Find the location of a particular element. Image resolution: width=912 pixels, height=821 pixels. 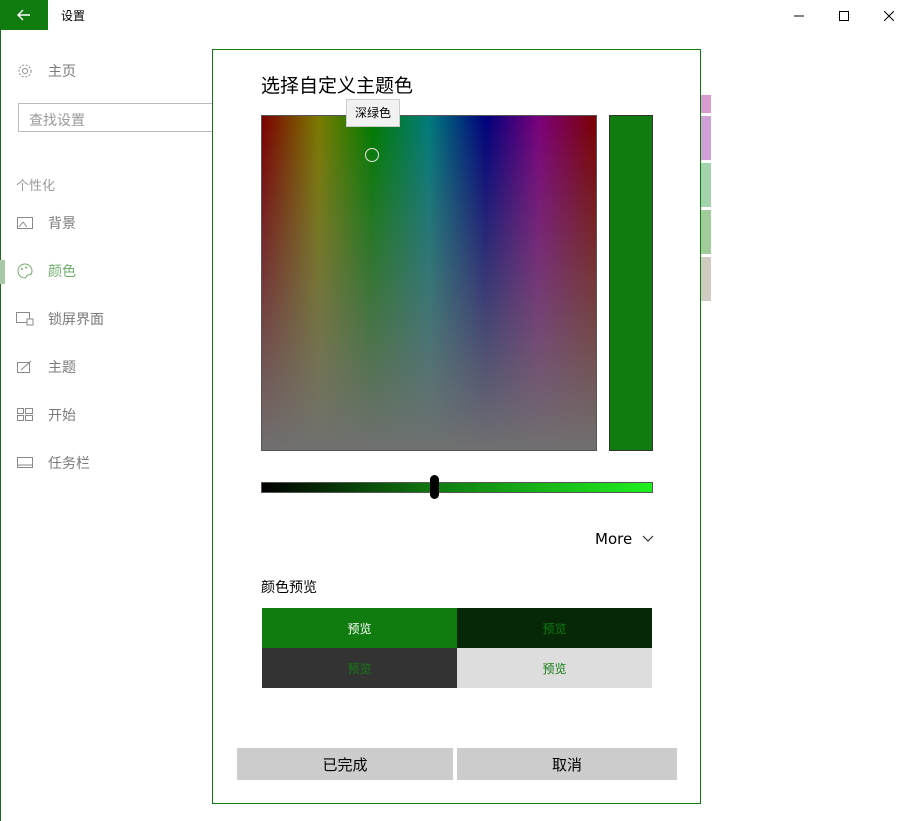

cancel-button: 取消 is located at coordinates (567, 764).